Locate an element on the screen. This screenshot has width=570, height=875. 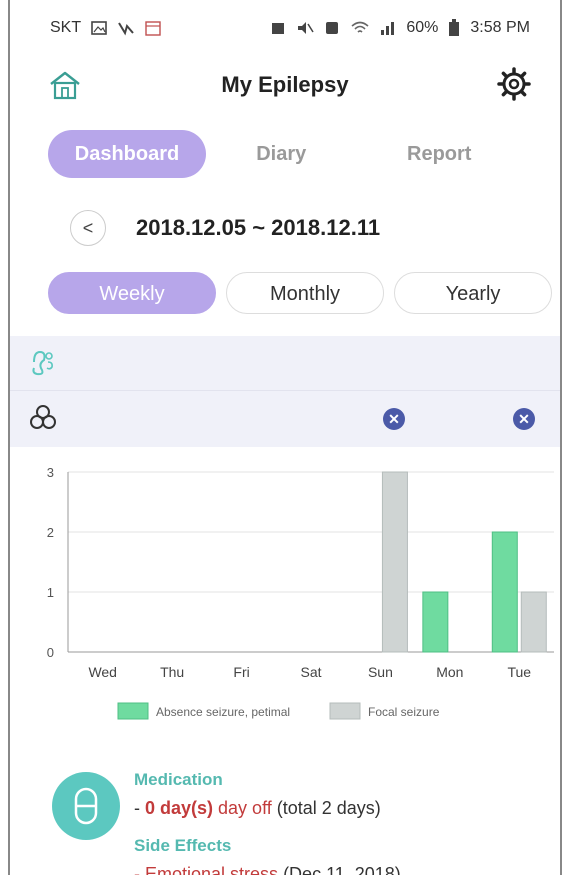
weekly-button: Weekly is located at coordinates (132, 293).